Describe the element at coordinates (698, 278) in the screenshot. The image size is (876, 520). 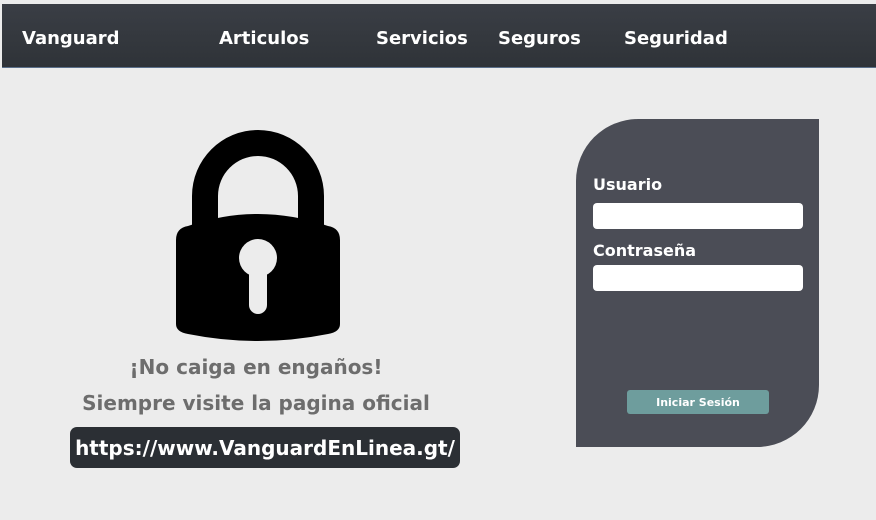
I see `password-input` at that location.